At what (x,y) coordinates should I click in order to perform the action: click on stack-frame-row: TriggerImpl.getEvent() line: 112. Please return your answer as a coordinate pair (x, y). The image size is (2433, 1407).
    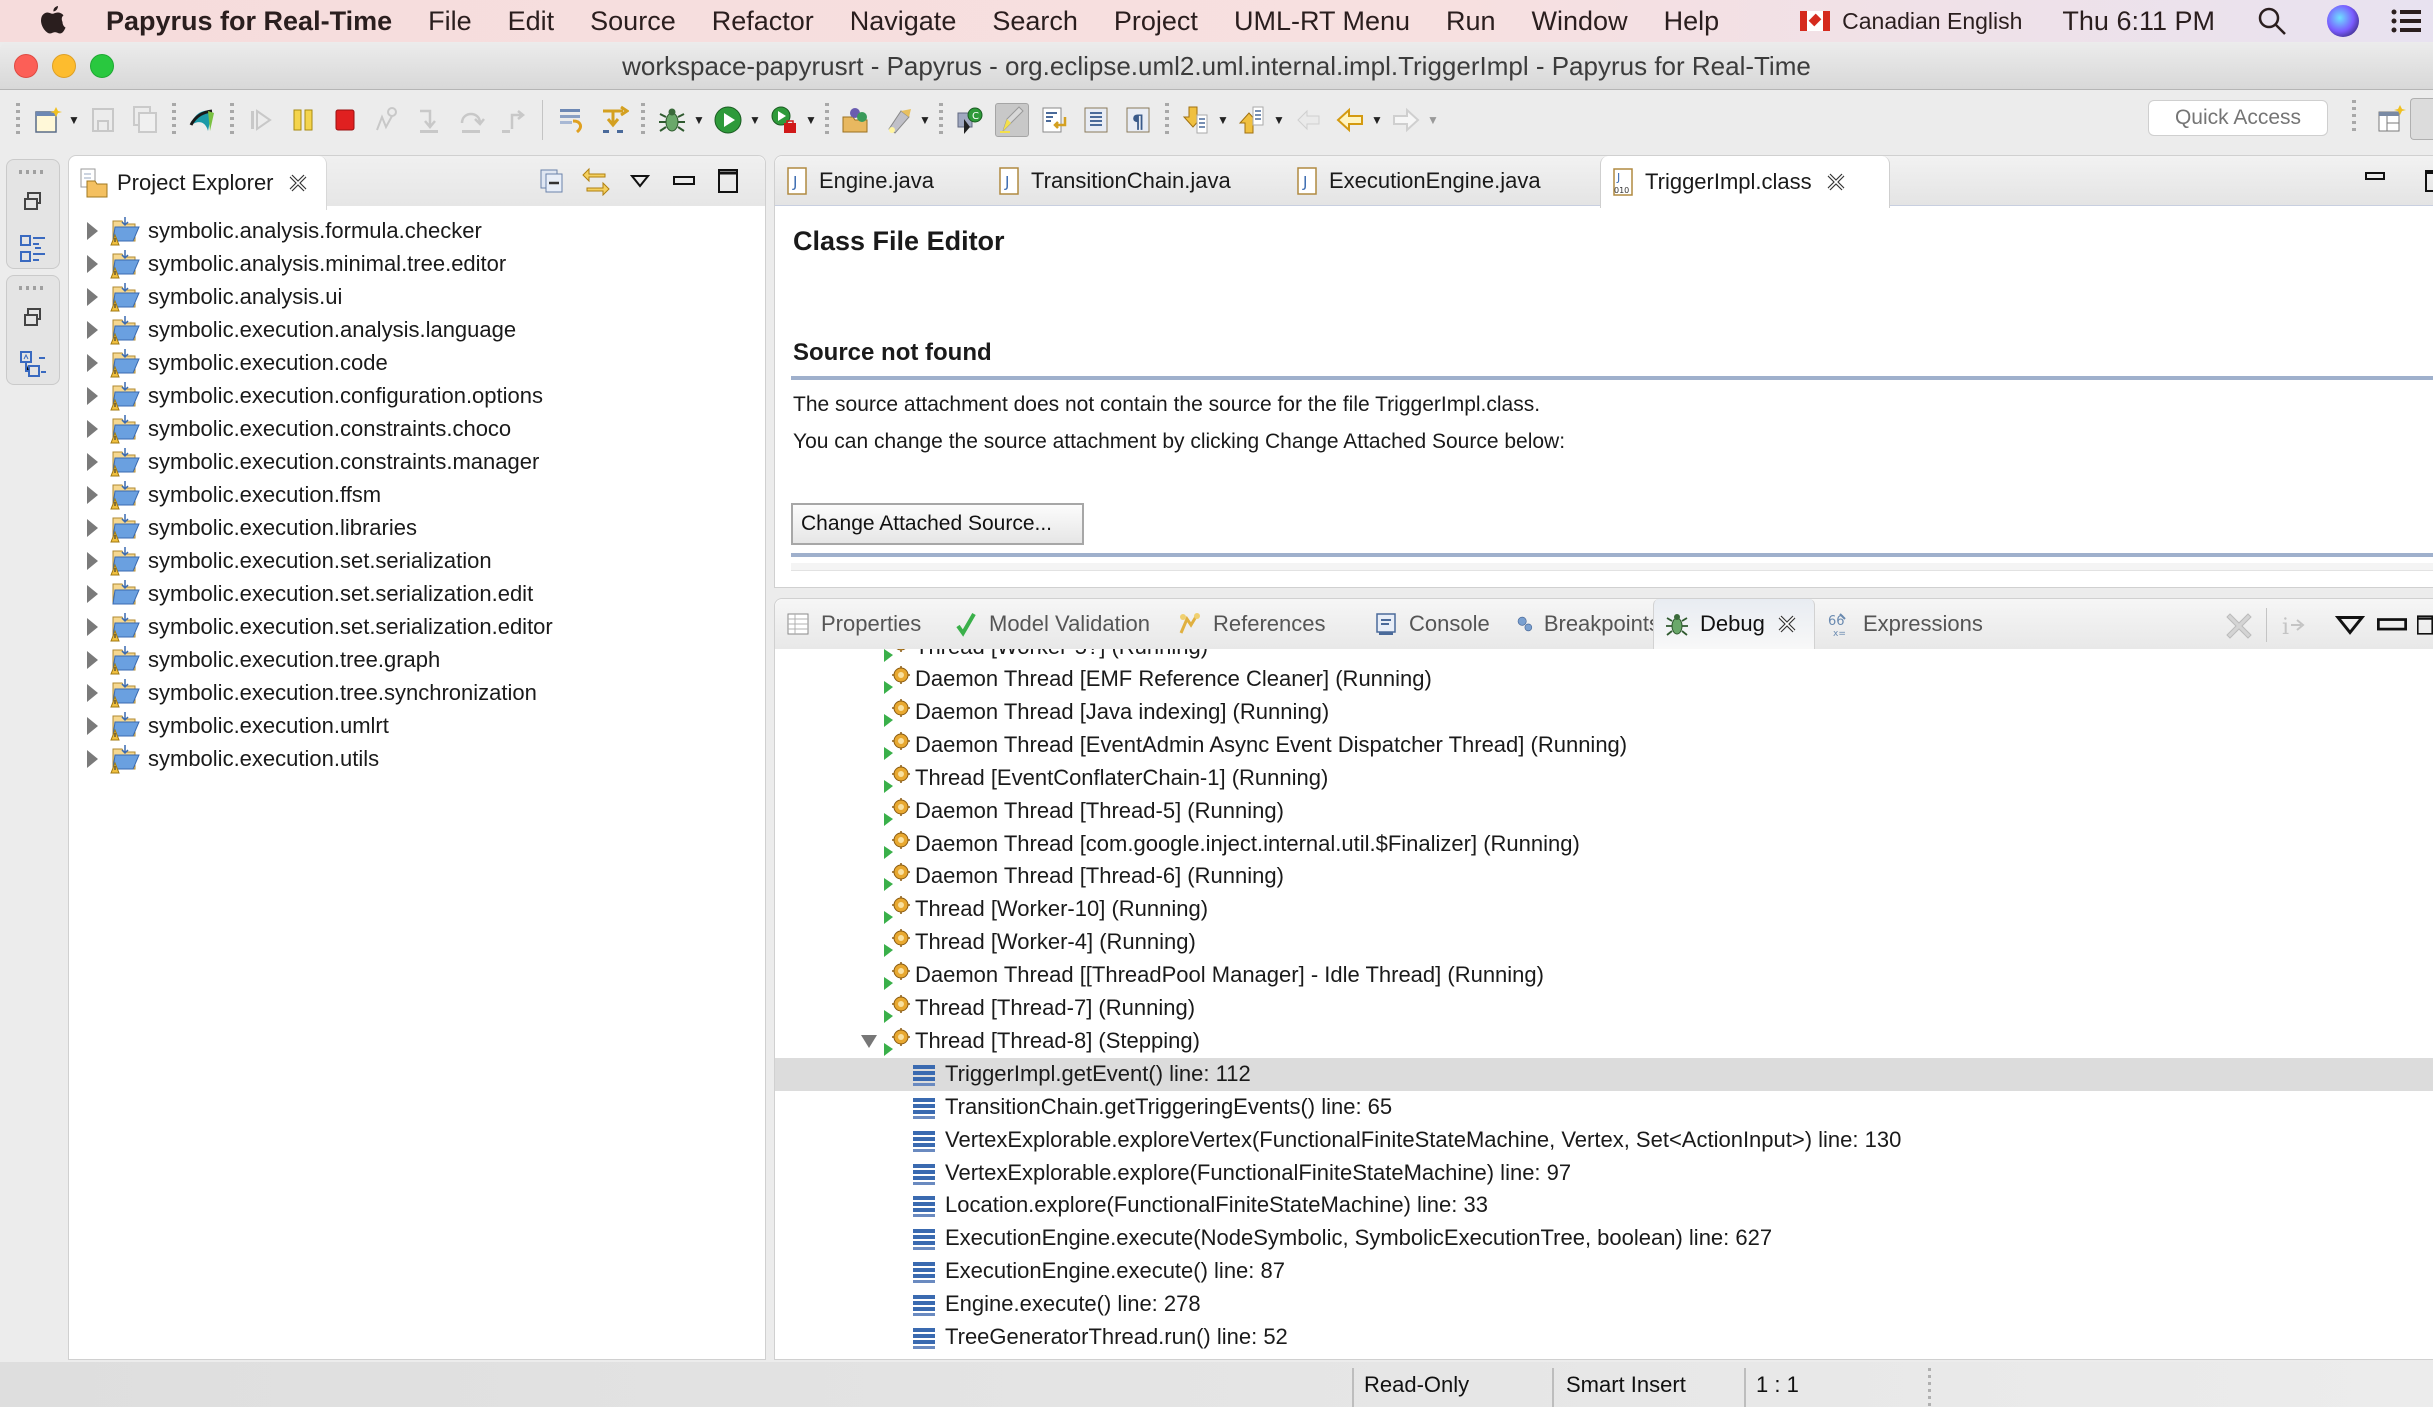
    Looking at the image, I should click on (1604, 1074).